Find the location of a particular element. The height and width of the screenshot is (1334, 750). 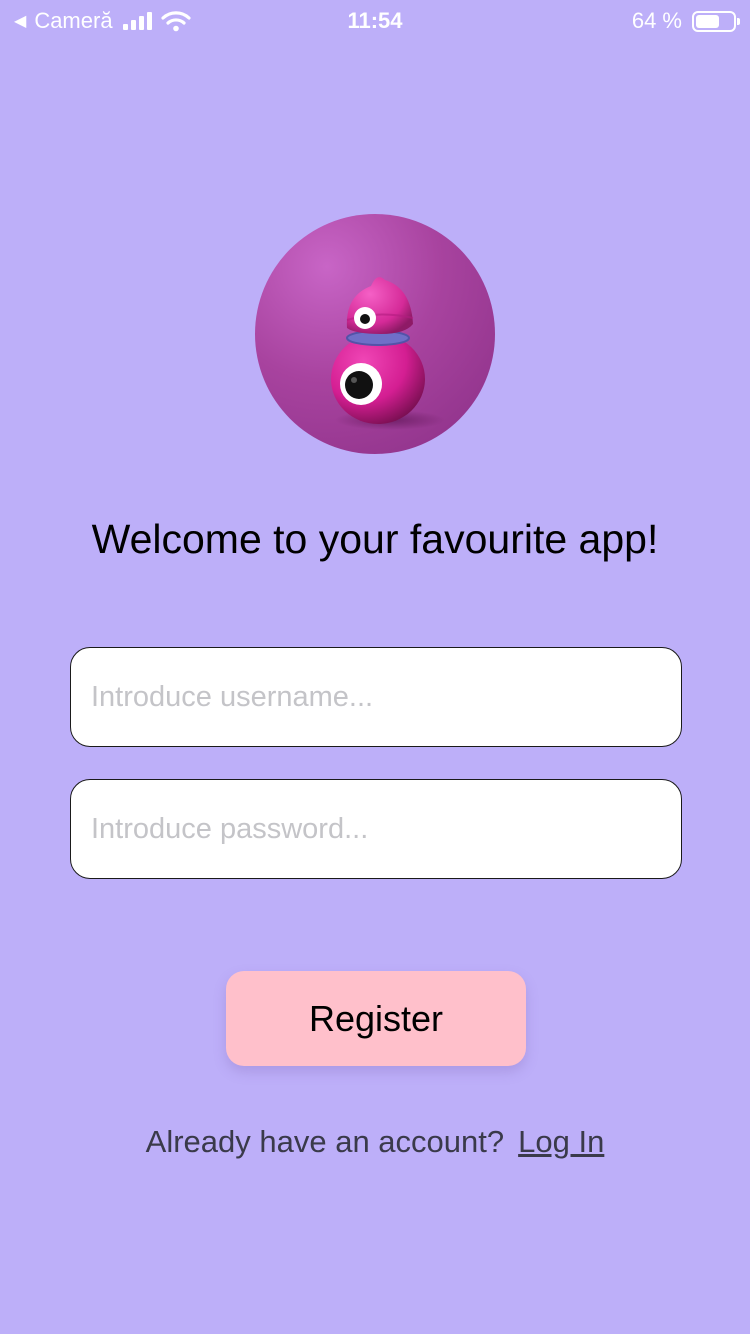

status-bar-right: 64 % is located at coordinates (685, 21).